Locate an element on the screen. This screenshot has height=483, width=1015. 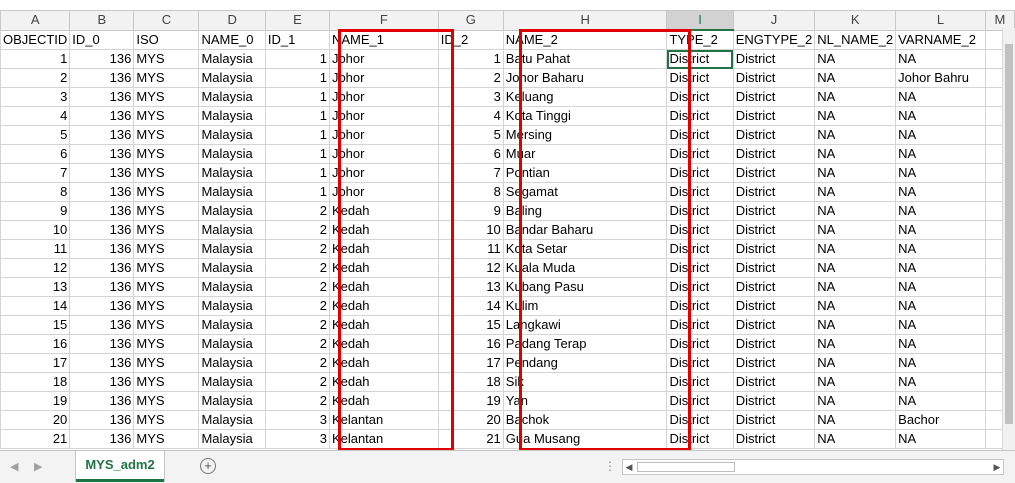
horizontal-scroll-thumb is located at coordinates (686, 467).